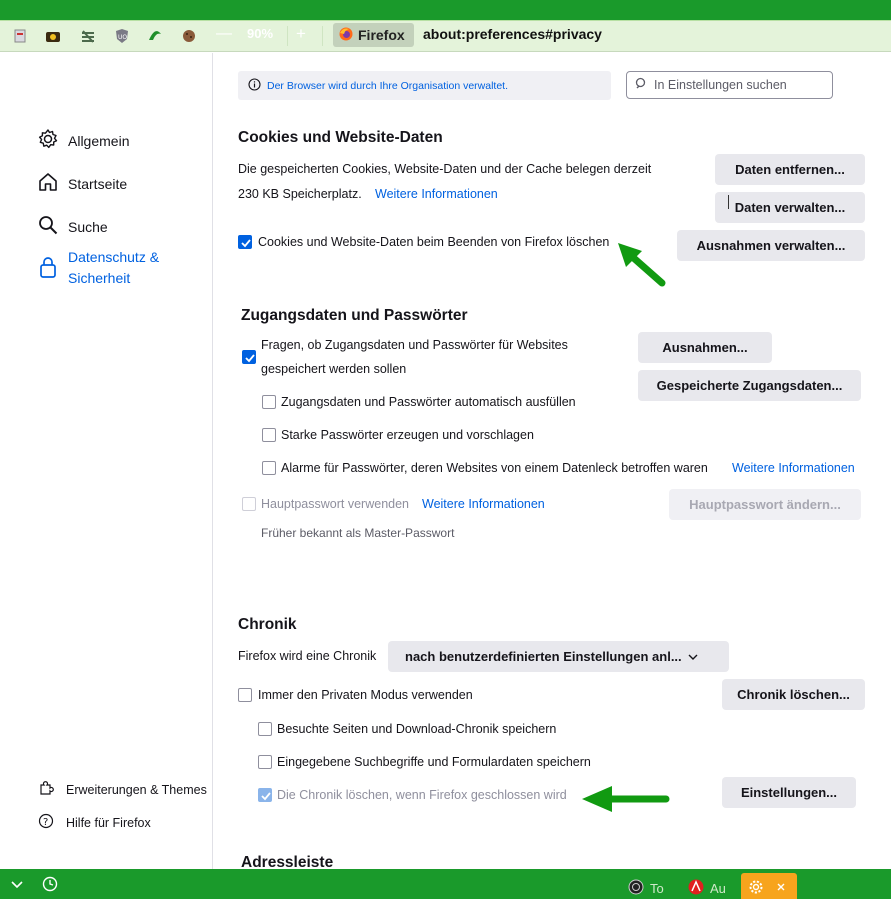 The image size is (891, 899). What do you see at coordinates (307, 656) in the screenshot?
I see `history-mode-label: Firefox wird eine Chronik` at bounding box center [307, 656].